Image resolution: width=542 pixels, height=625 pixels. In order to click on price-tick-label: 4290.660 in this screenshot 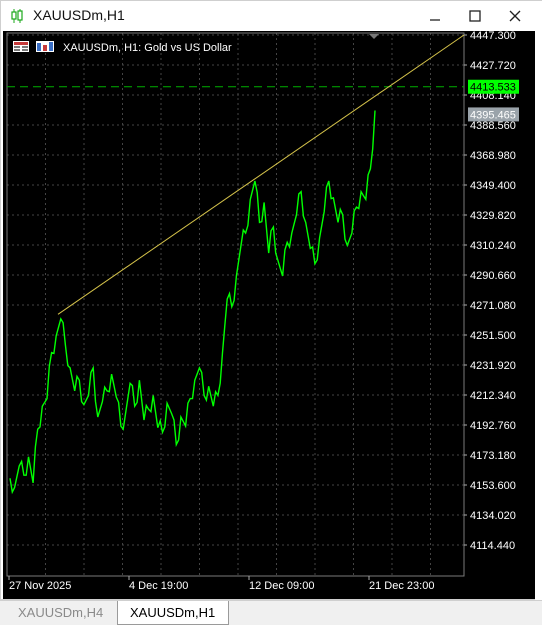, I will do `click(493, 276)`.